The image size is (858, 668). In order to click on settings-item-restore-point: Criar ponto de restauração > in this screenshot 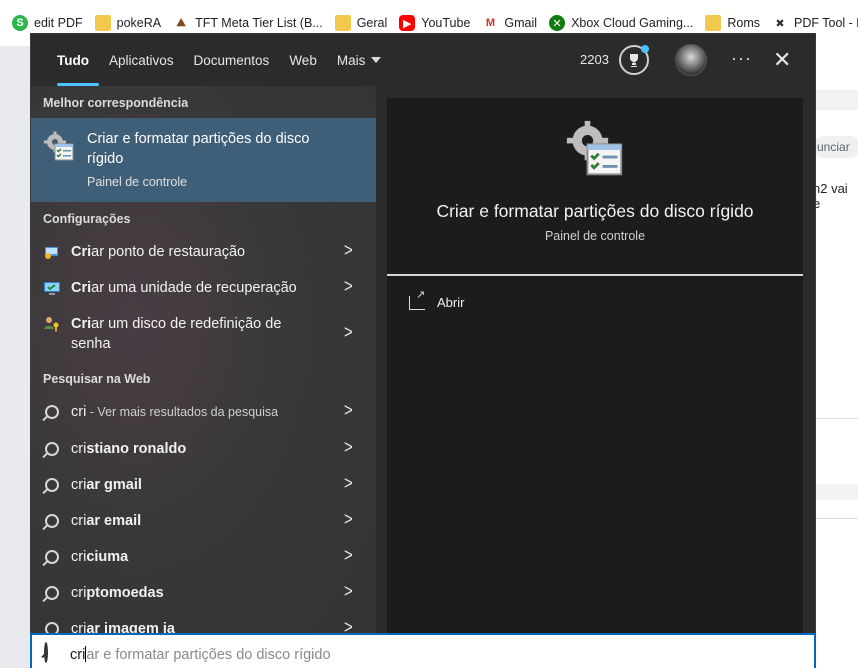, I will do `click(203, 250)`.